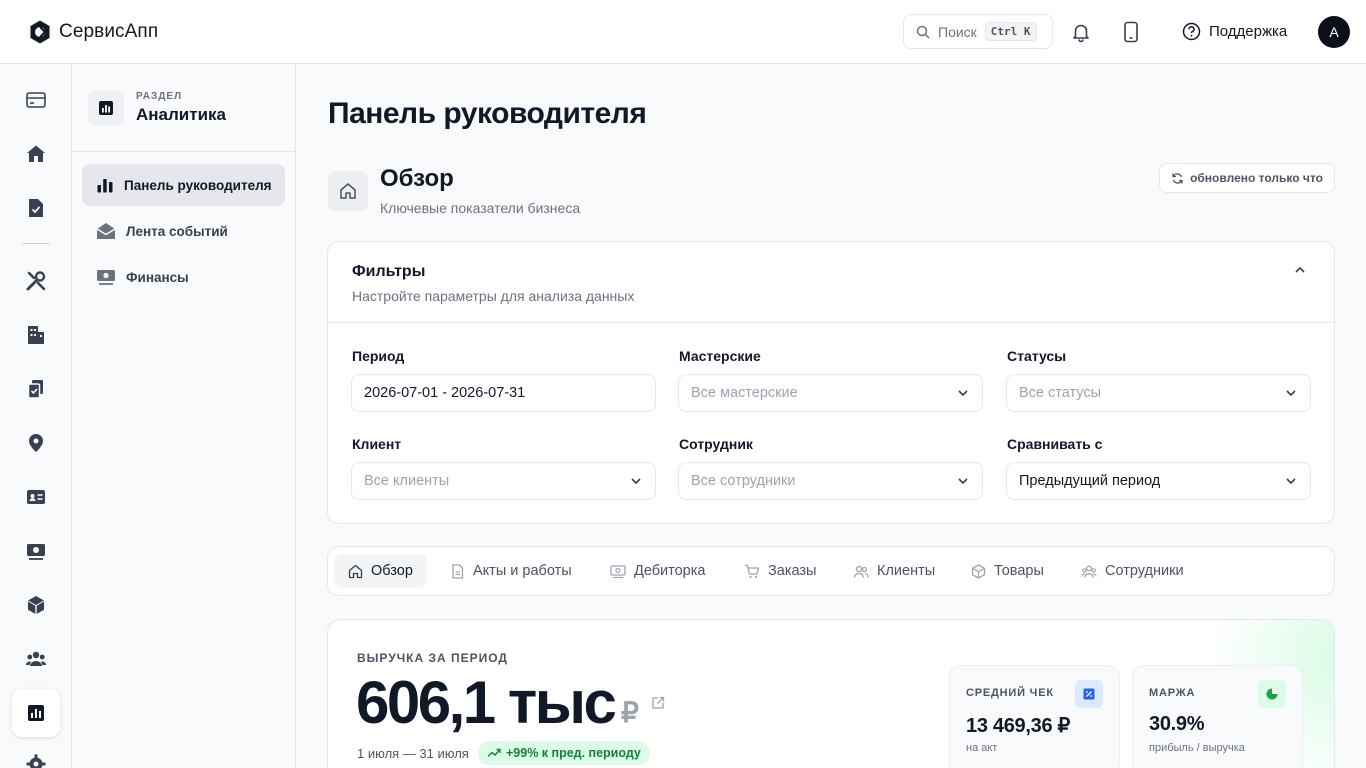 Image resolution: width=1366 pixels, height=768 pixels. Describe the element at coordinates (906, 571) in the screenshot. I see `tab-label: Клиенты` at that location.